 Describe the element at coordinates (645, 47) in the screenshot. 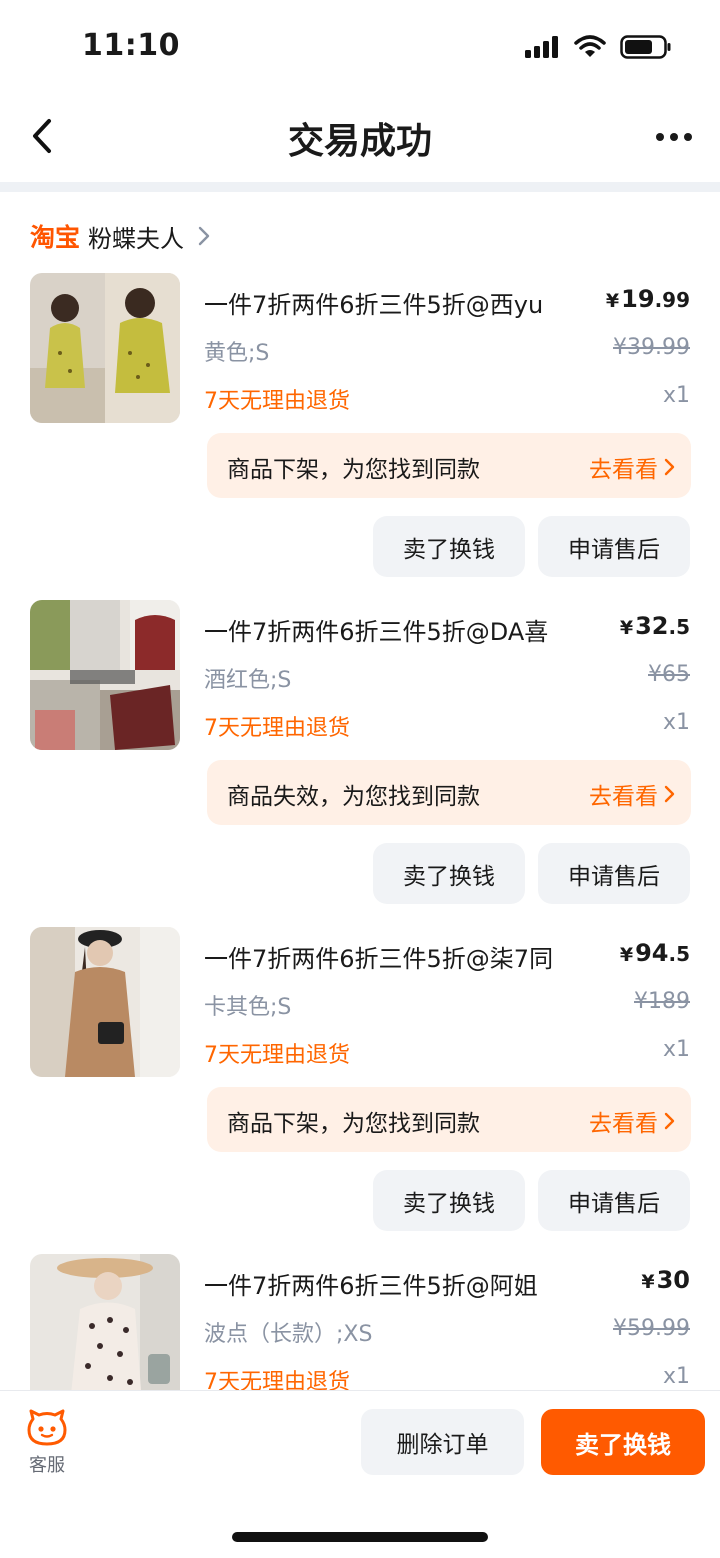

I see `battery-icon` at that location.